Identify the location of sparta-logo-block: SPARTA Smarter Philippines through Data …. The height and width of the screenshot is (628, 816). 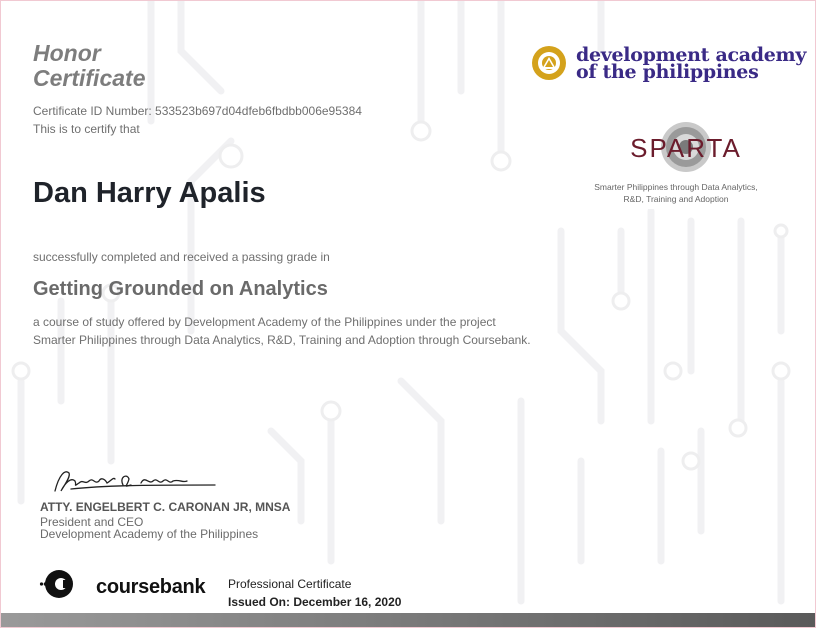
(676, 159).